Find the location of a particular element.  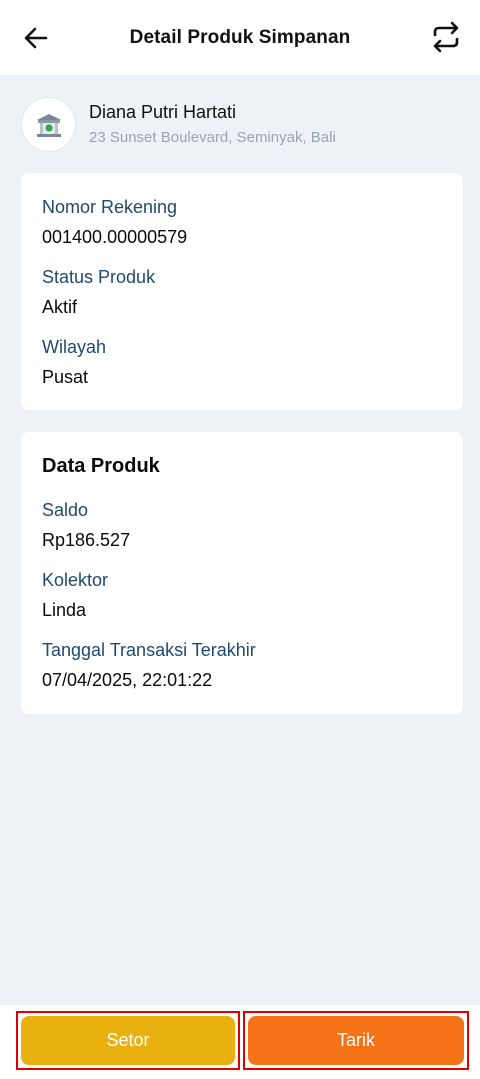

region-value: Pusat is located at coordinates (65, 377).